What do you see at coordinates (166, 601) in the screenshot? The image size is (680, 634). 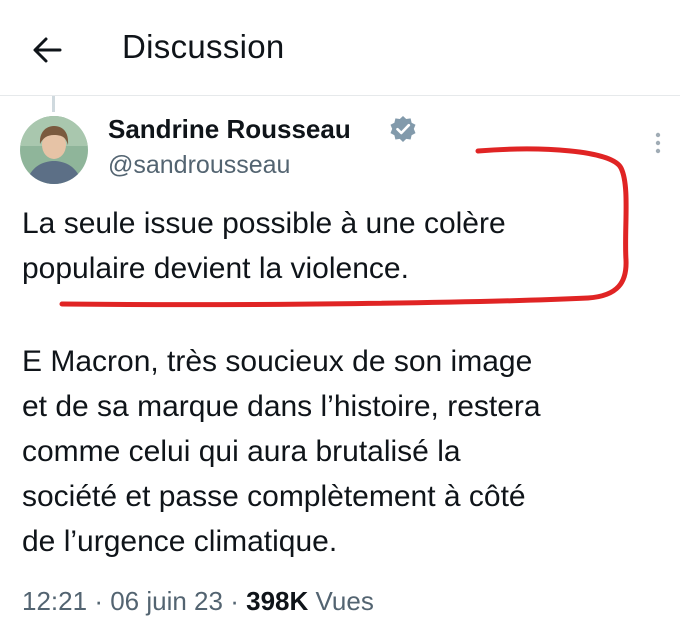 I see `tweet-date: 06 juin 23` at bounding box center [166, 601].